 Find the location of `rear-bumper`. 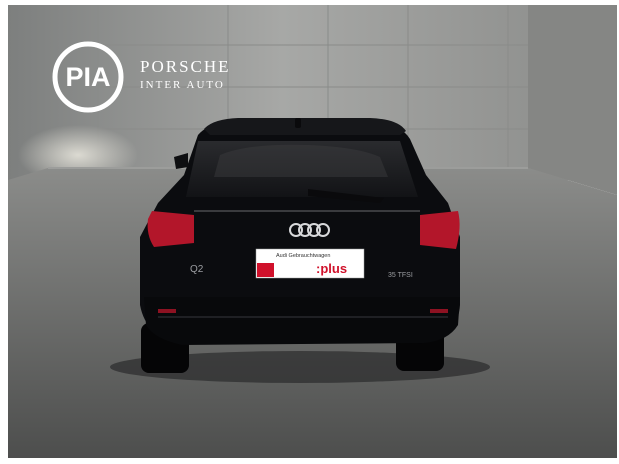

rear-bumper is located at coordinates (302, 321).